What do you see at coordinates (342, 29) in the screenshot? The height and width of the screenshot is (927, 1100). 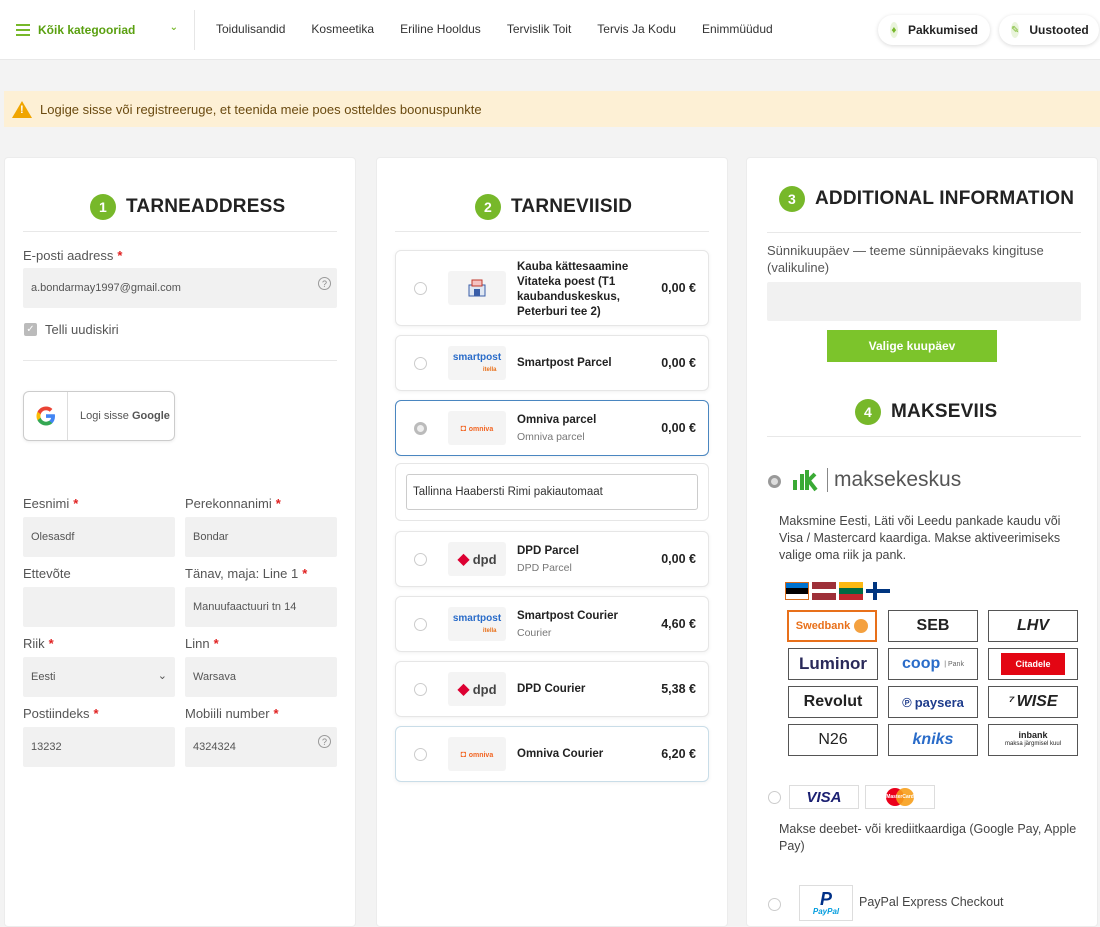 I see `nav-link-kosmeetika: Kosmeetika` at bounding box center [342, 29].